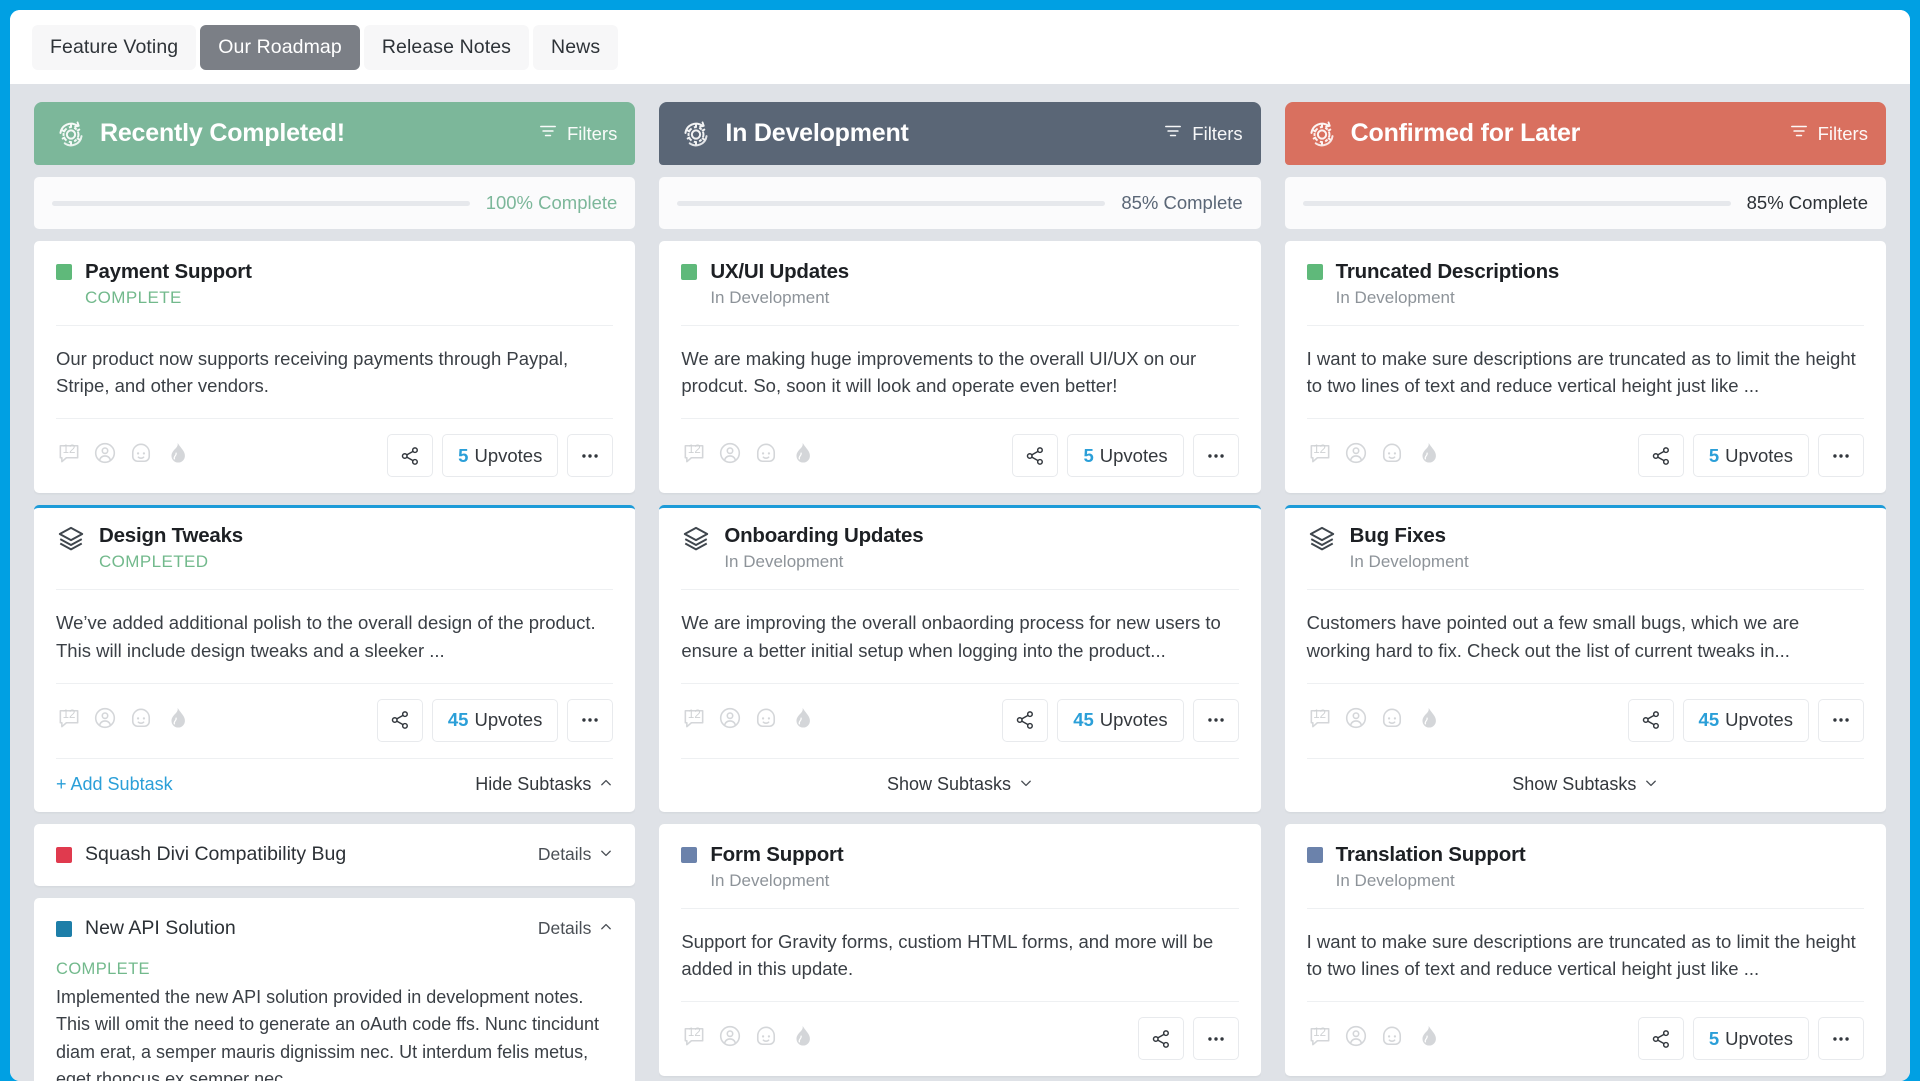 Image resolution: width=1920 pixels, height=1081 pixels. Describe the element at coordinates (446, 47) in the screenshot. I see `tab-release-notes: Release Notes` at that location.